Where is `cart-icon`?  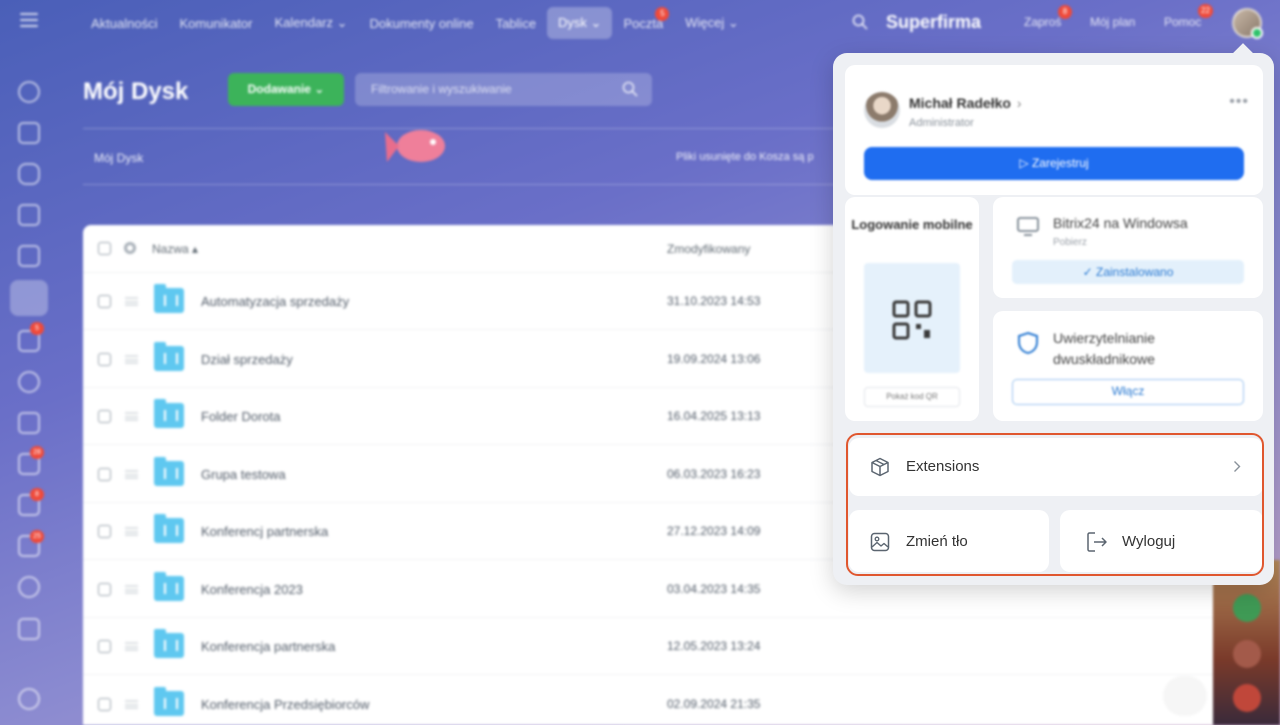
cart-icon is located at coordinates (29, 629).